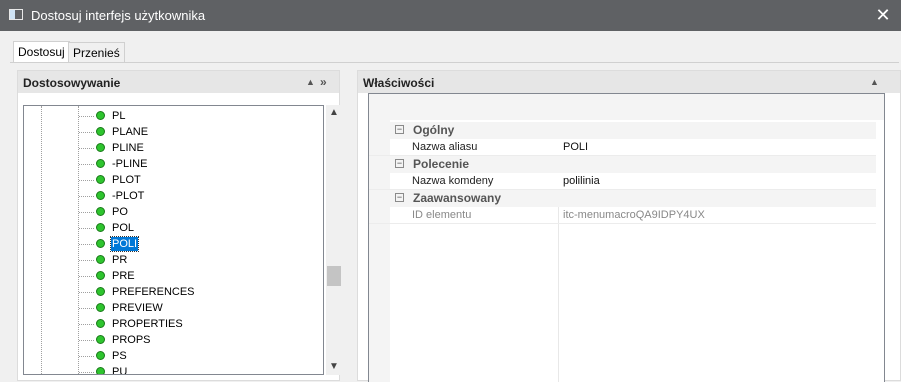  I want to click on scrollbar-thumb, so click(334, 276).